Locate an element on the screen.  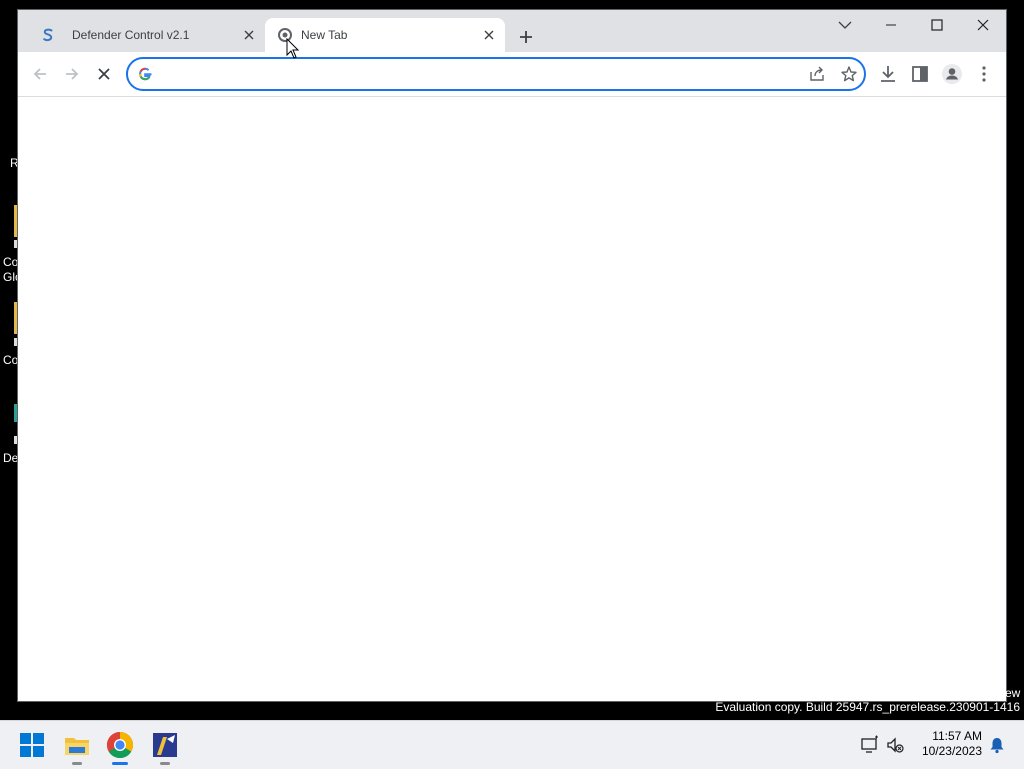
side-panel-icon is located at coordinates (920, 74).